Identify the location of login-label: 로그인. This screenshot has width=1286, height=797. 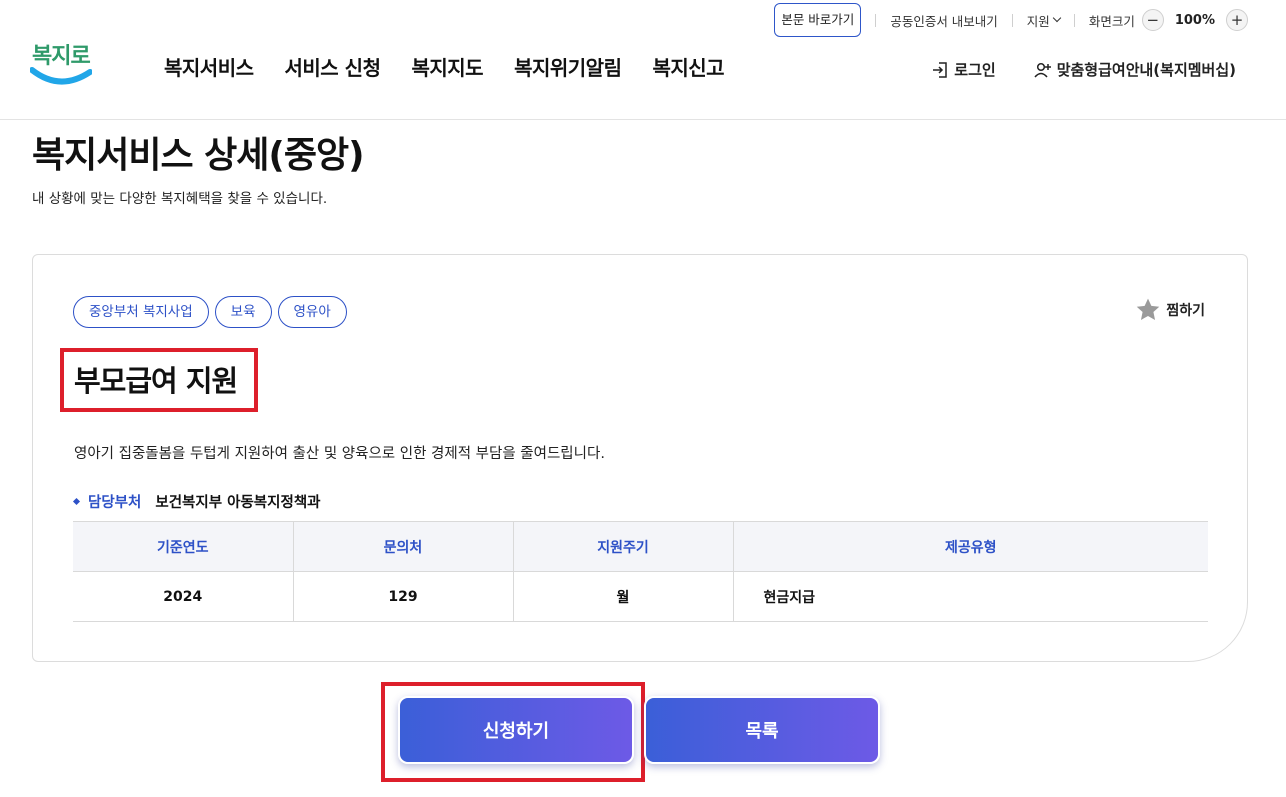
(975, 70).